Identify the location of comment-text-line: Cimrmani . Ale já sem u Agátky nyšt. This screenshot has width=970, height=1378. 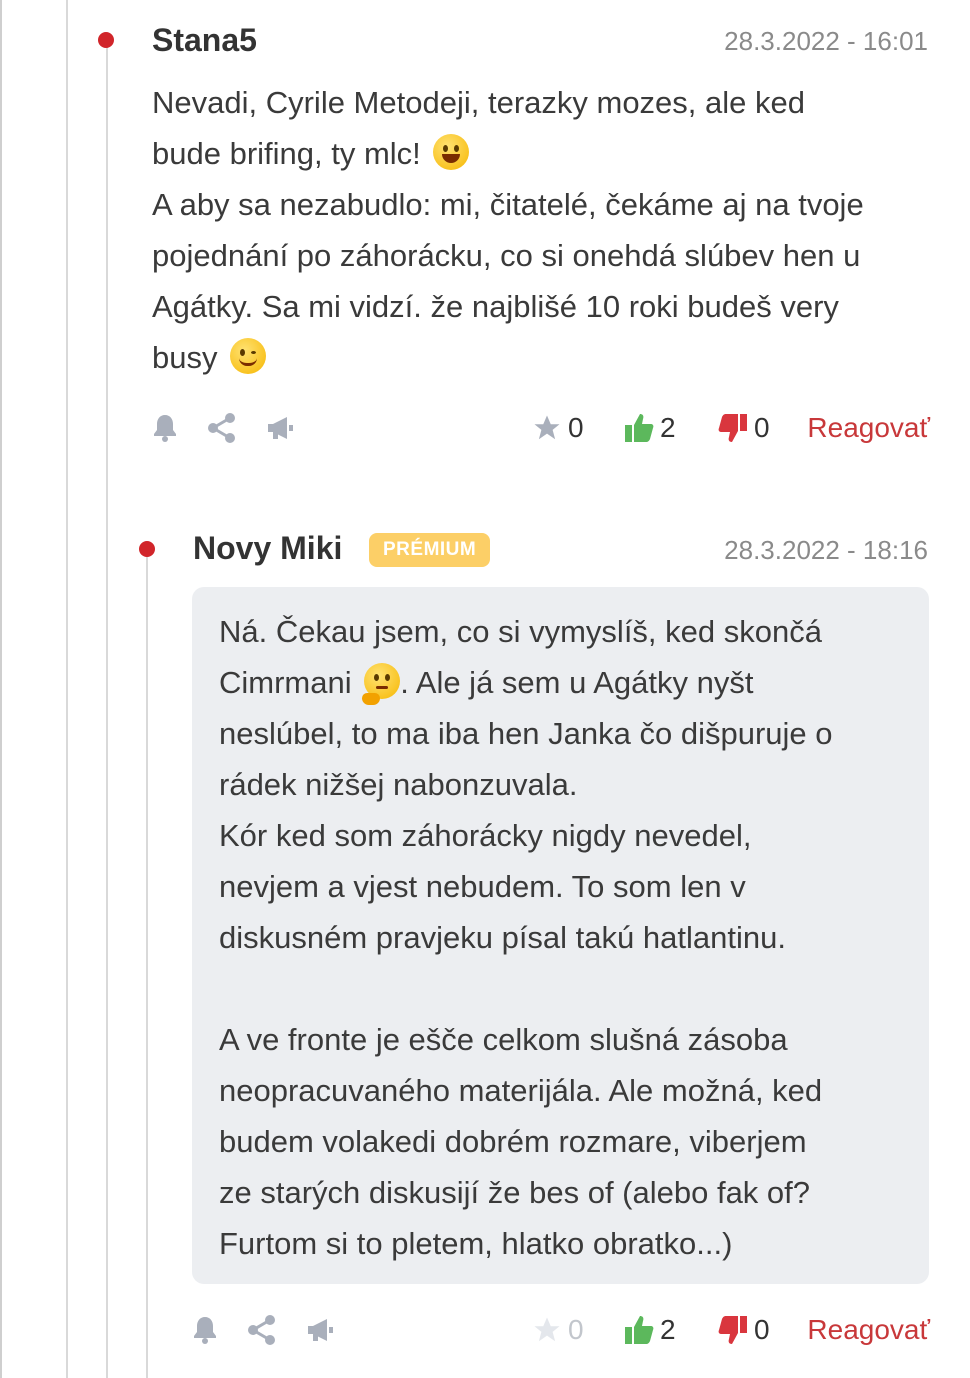
(564, 682).